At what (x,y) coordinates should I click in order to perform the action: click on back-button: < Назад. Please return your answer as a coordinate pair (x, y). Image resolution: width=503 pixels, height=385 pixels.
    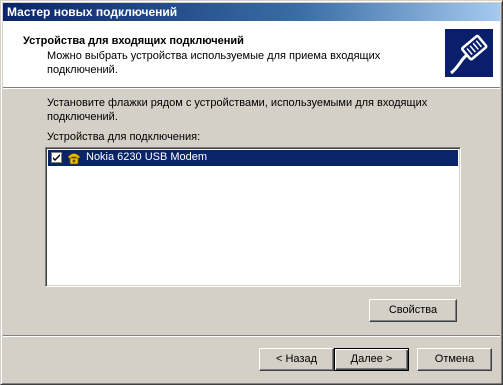
    Looking at the image, I should click on (296, 359).